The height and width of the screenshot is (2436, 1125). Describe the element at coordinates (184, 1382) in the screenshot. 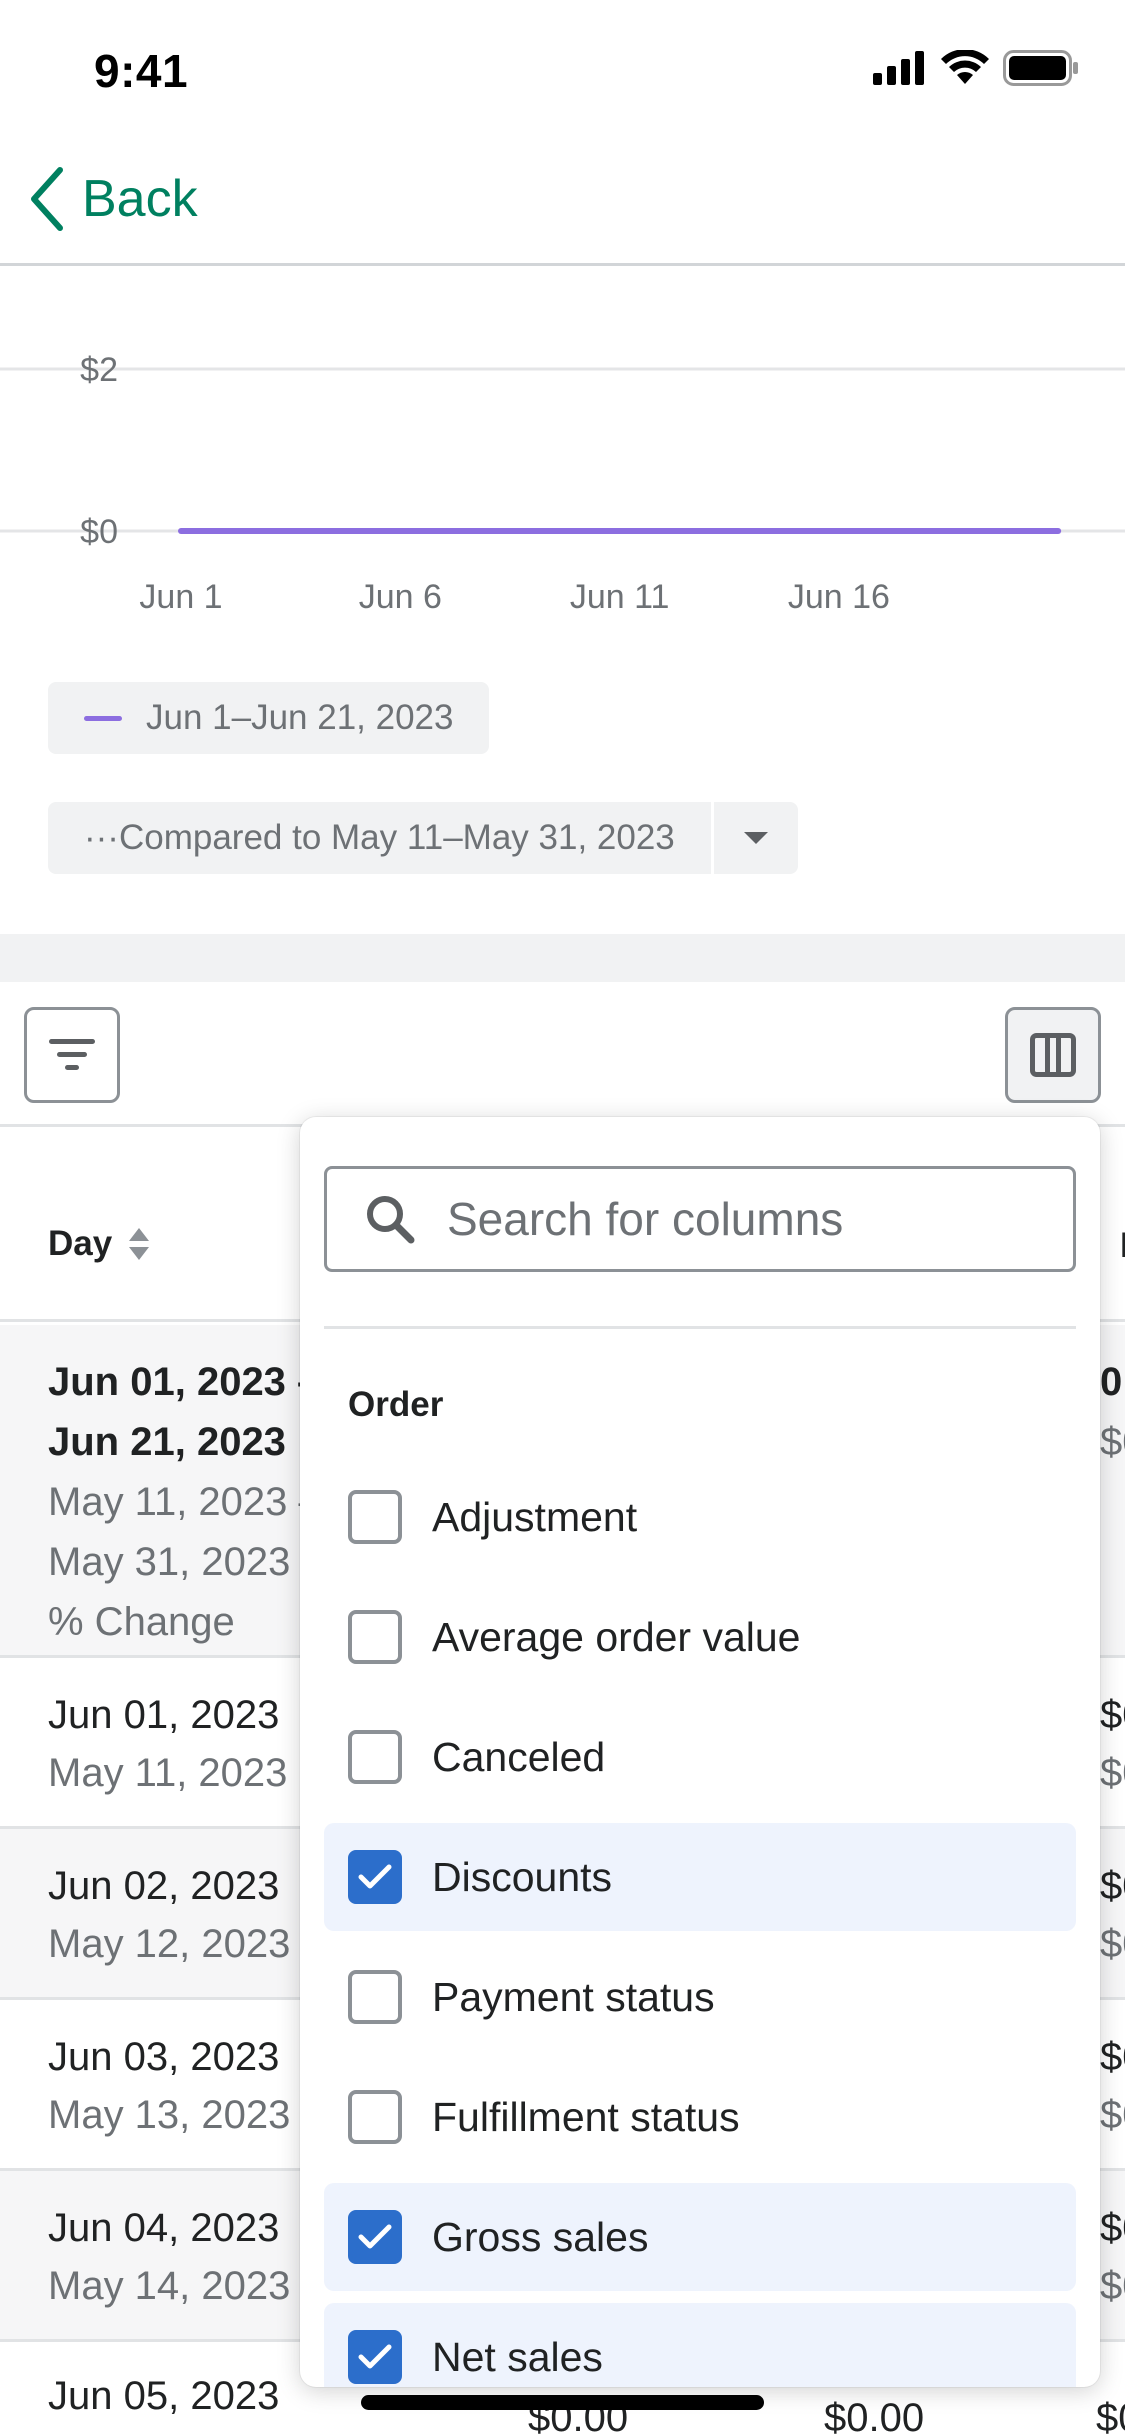

I see `summary-line: Jun 01, 2023 –` at that location.